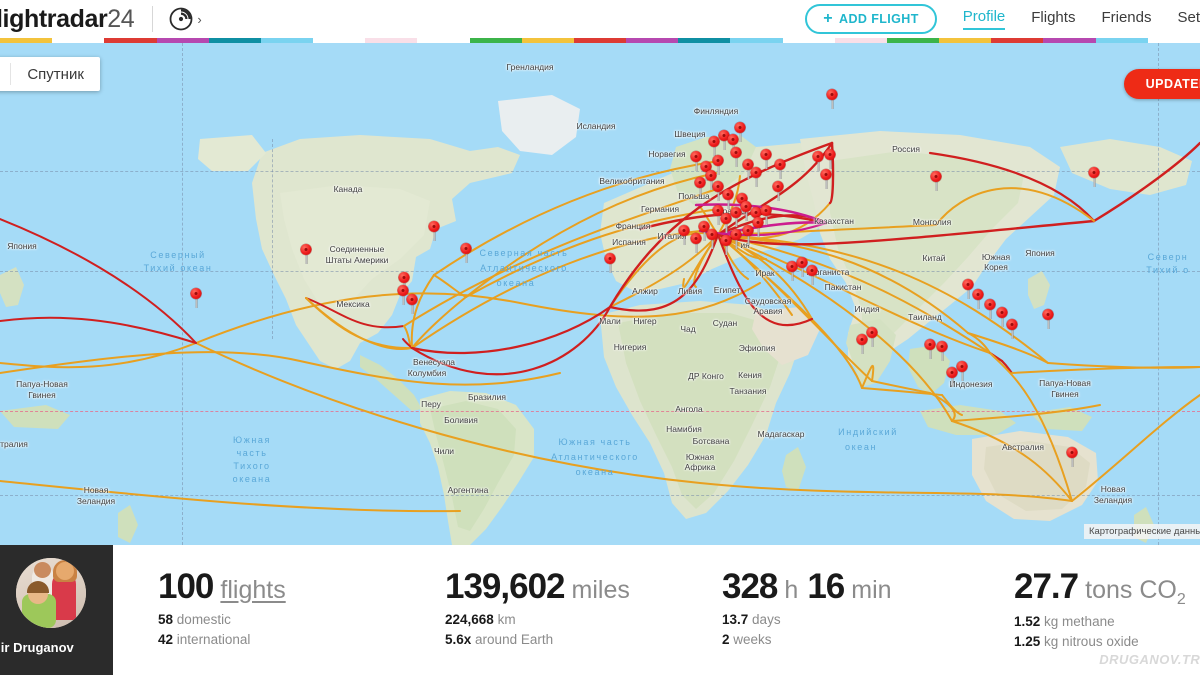  I want to click on stat-time-minutes-unit: min, so click(871, 590).